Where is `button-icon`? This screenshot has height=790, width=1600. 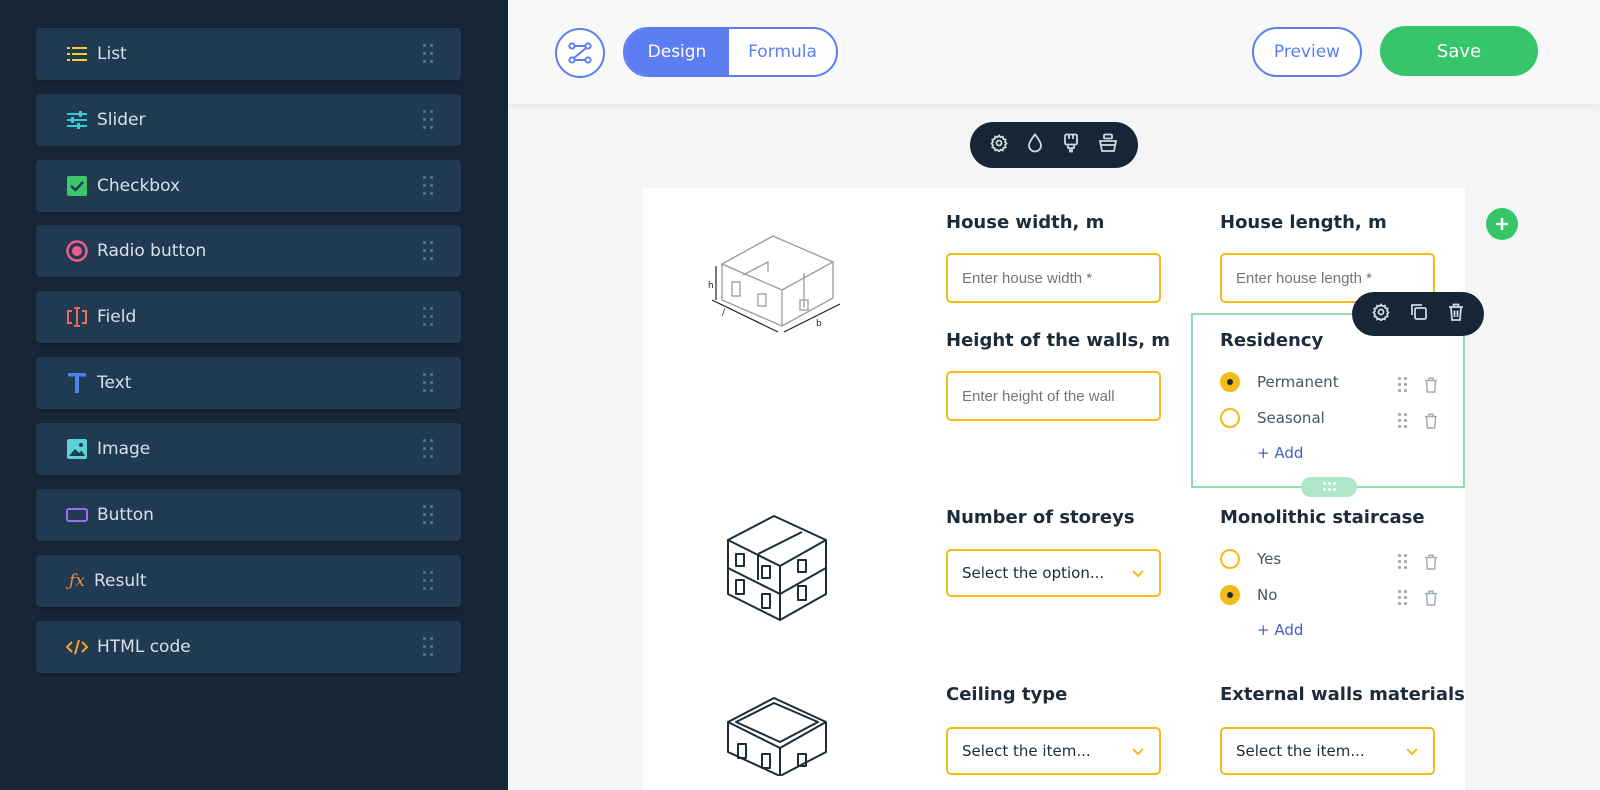
button-icon is located at coordinates (77, 515).